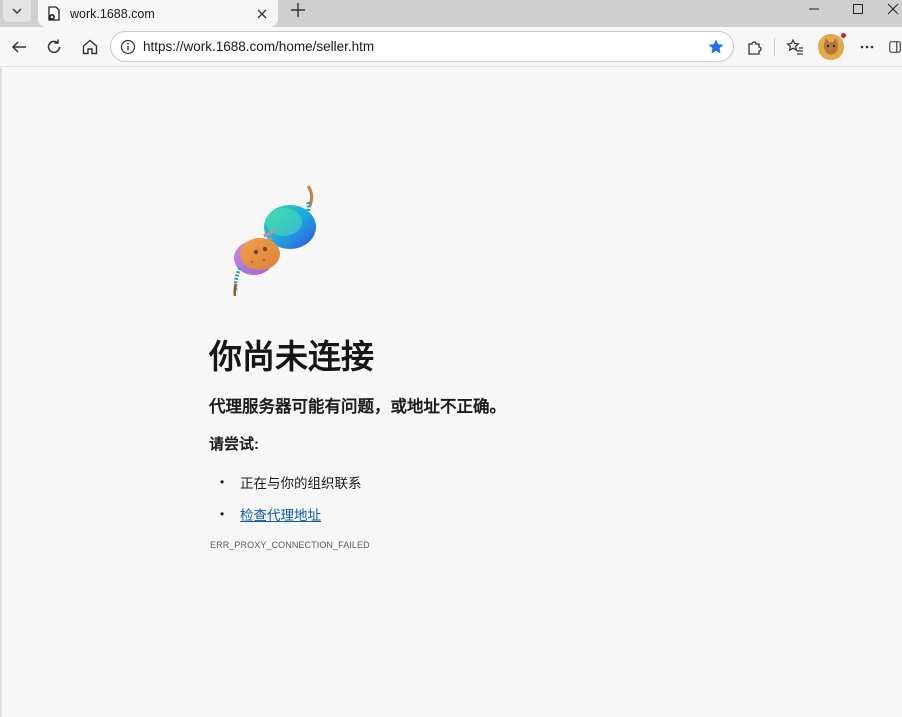  I want to click on tab-actions-menu, so click(17, 11).